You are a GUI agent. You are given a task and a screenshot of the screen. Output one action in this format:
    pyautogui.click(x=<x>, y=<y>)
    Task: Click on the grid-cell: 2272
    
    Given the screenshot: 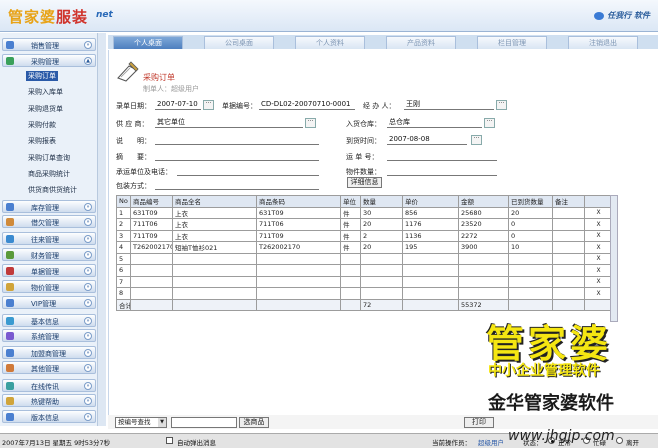 What is the action you would take?
    pyautogui.click(x=483, y=235)
    